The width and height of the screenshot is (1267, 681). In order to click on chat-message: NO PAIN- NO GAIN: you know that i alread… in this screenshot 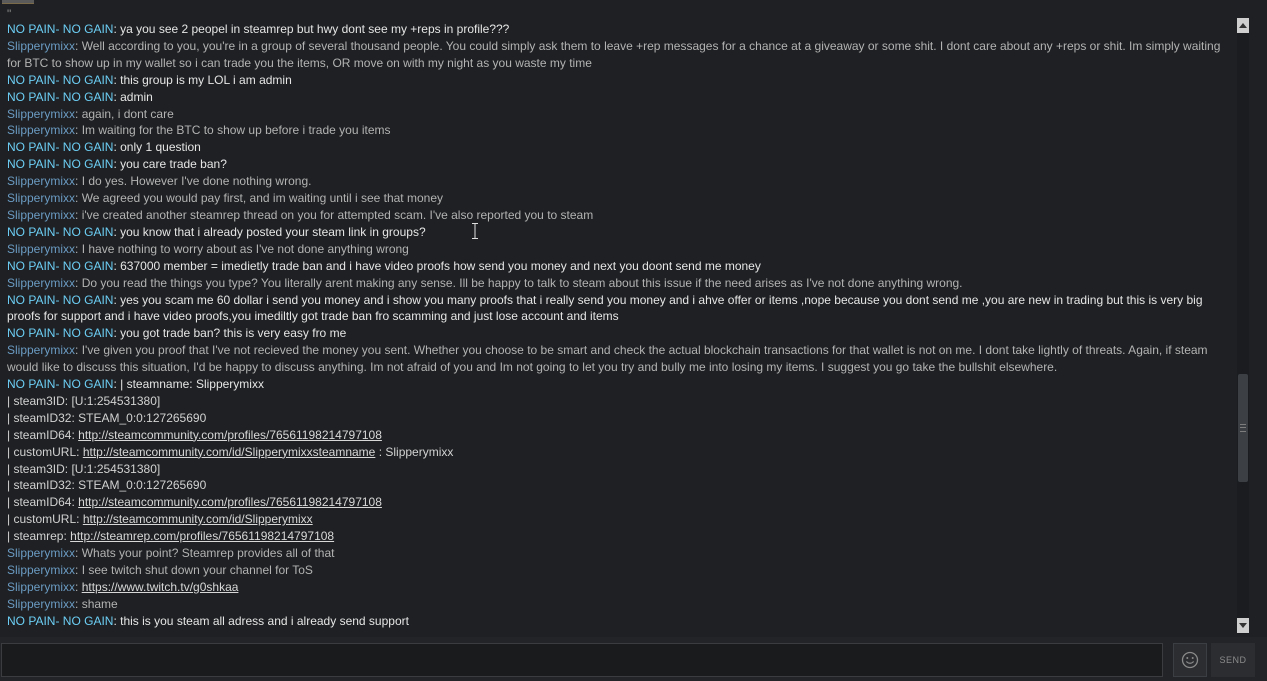, I will do `click(618, 232)`.